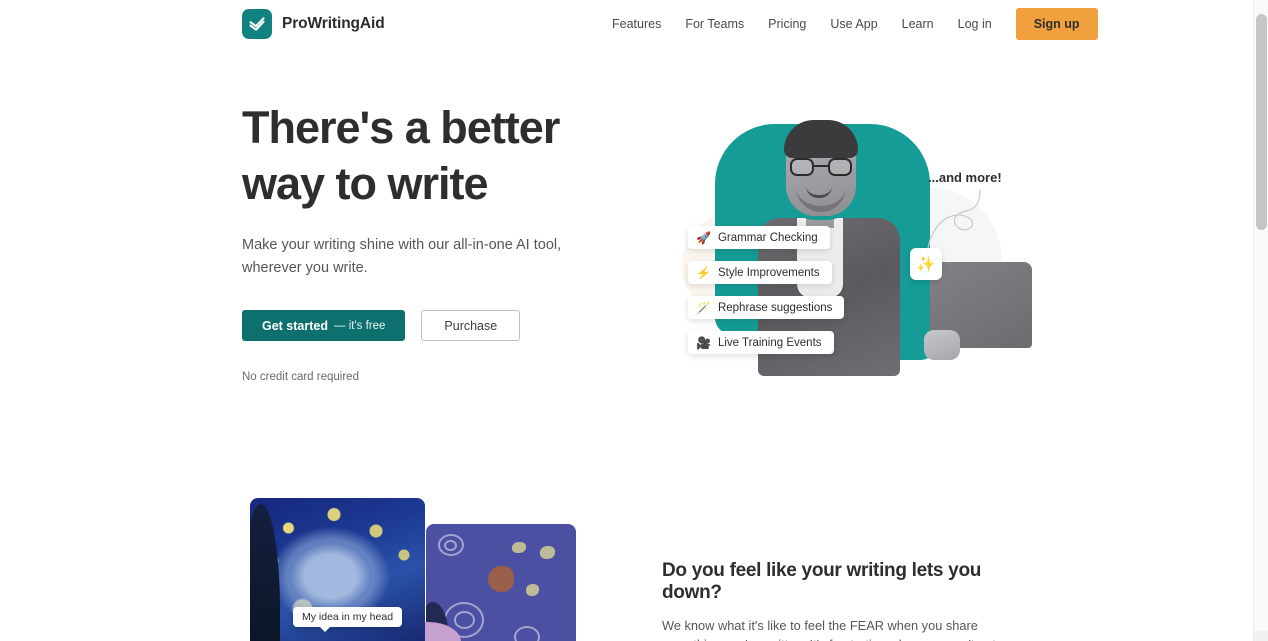 This screenshot has width=1268, height=641. I want to click on brand-name: ProWritingAid, so click(333, 23).